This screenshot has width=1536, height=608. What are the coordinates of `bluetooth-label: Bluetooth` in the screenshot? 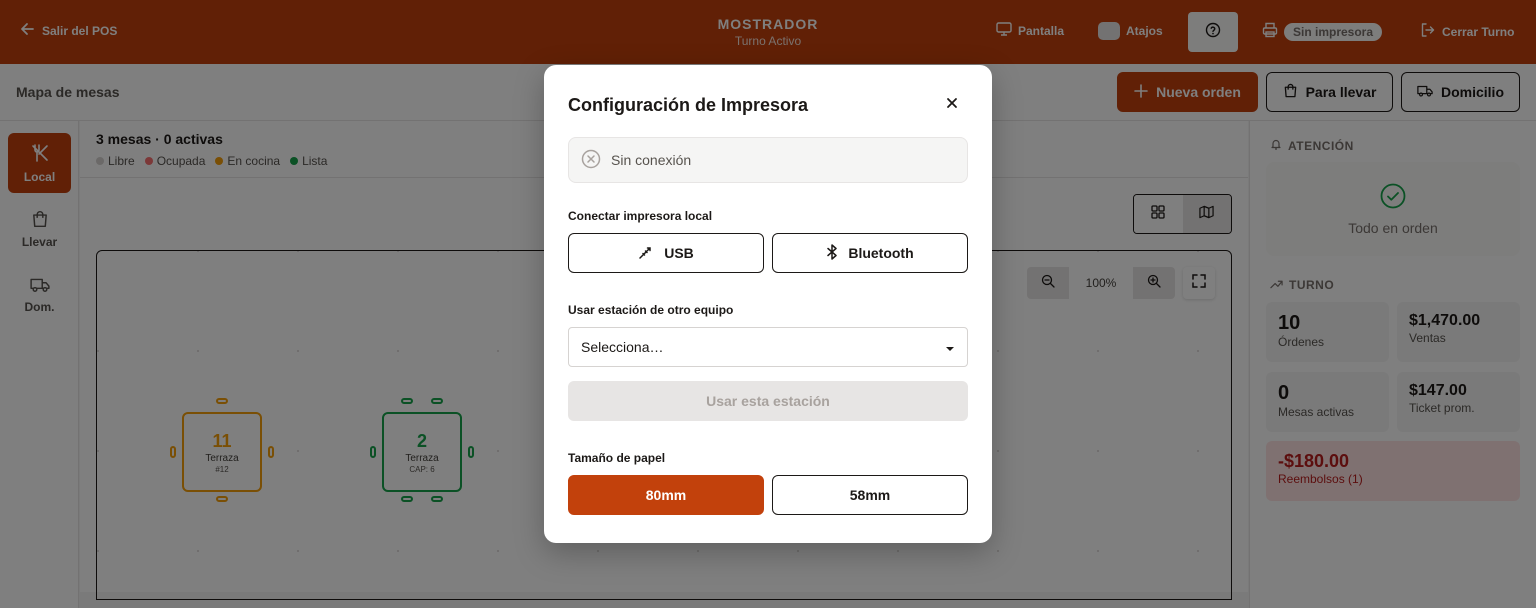 It's located at (881, 253).